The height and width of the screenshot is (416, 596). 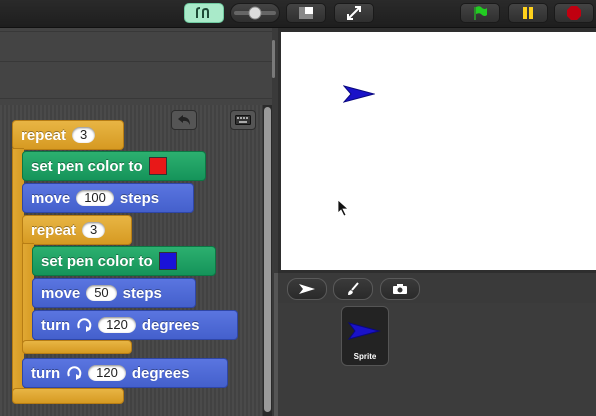 I want to click on stage-size-icon, so click(x=306, y=13).